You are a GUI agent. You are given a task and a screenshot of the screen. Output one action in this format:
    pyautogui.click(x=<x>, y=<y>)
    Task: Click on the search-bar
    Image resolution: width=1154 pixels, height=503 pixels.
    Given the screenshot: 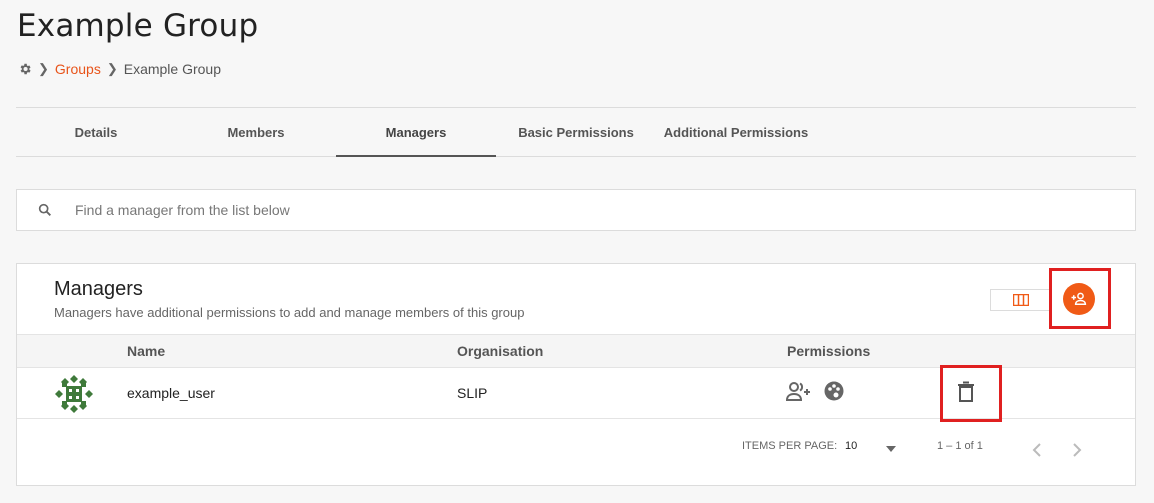 What is the action you would take?
    pyautogui.click(x=576, y=210)
    